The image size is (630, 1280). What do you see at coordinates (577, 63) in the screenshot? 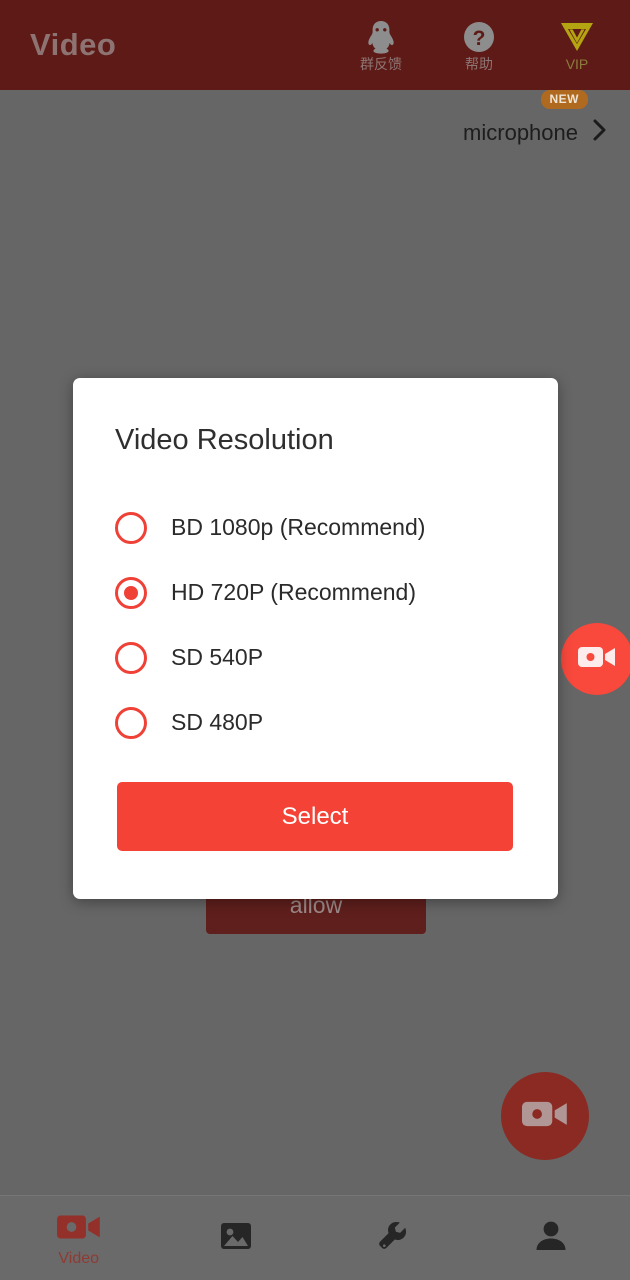
I see `header-action-label: VIP` at bounding box center [577, 63].